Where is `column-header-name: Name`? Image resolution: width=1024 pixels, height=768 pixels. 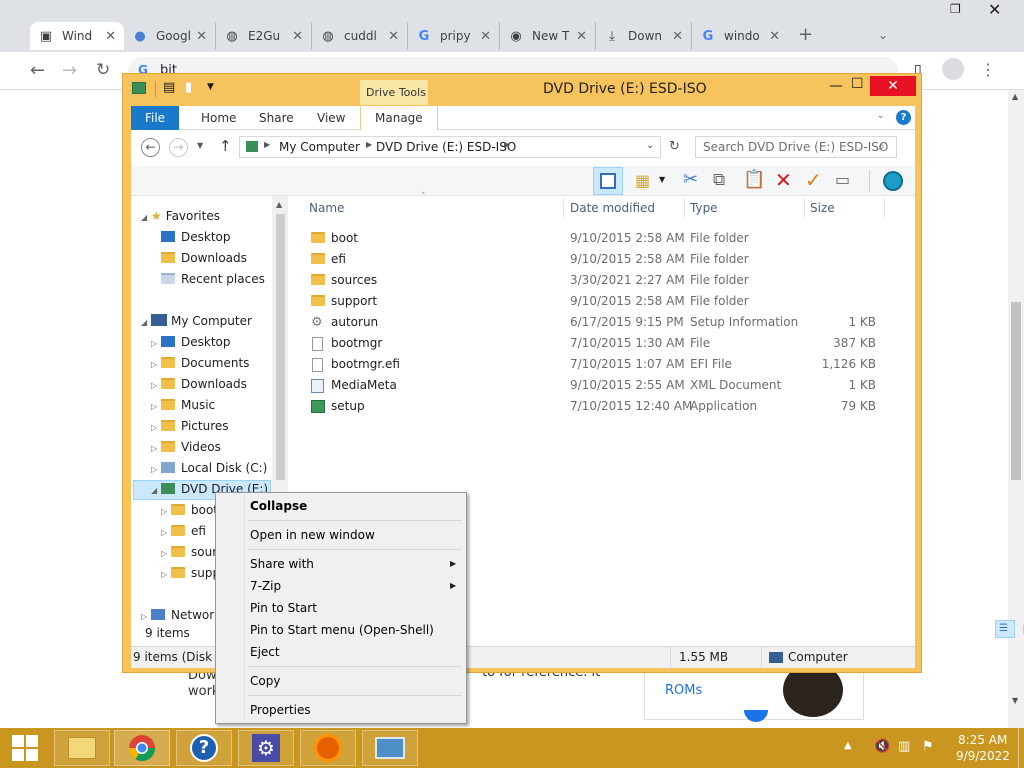
column-header-name: Name is located at coordinates (326, 208).